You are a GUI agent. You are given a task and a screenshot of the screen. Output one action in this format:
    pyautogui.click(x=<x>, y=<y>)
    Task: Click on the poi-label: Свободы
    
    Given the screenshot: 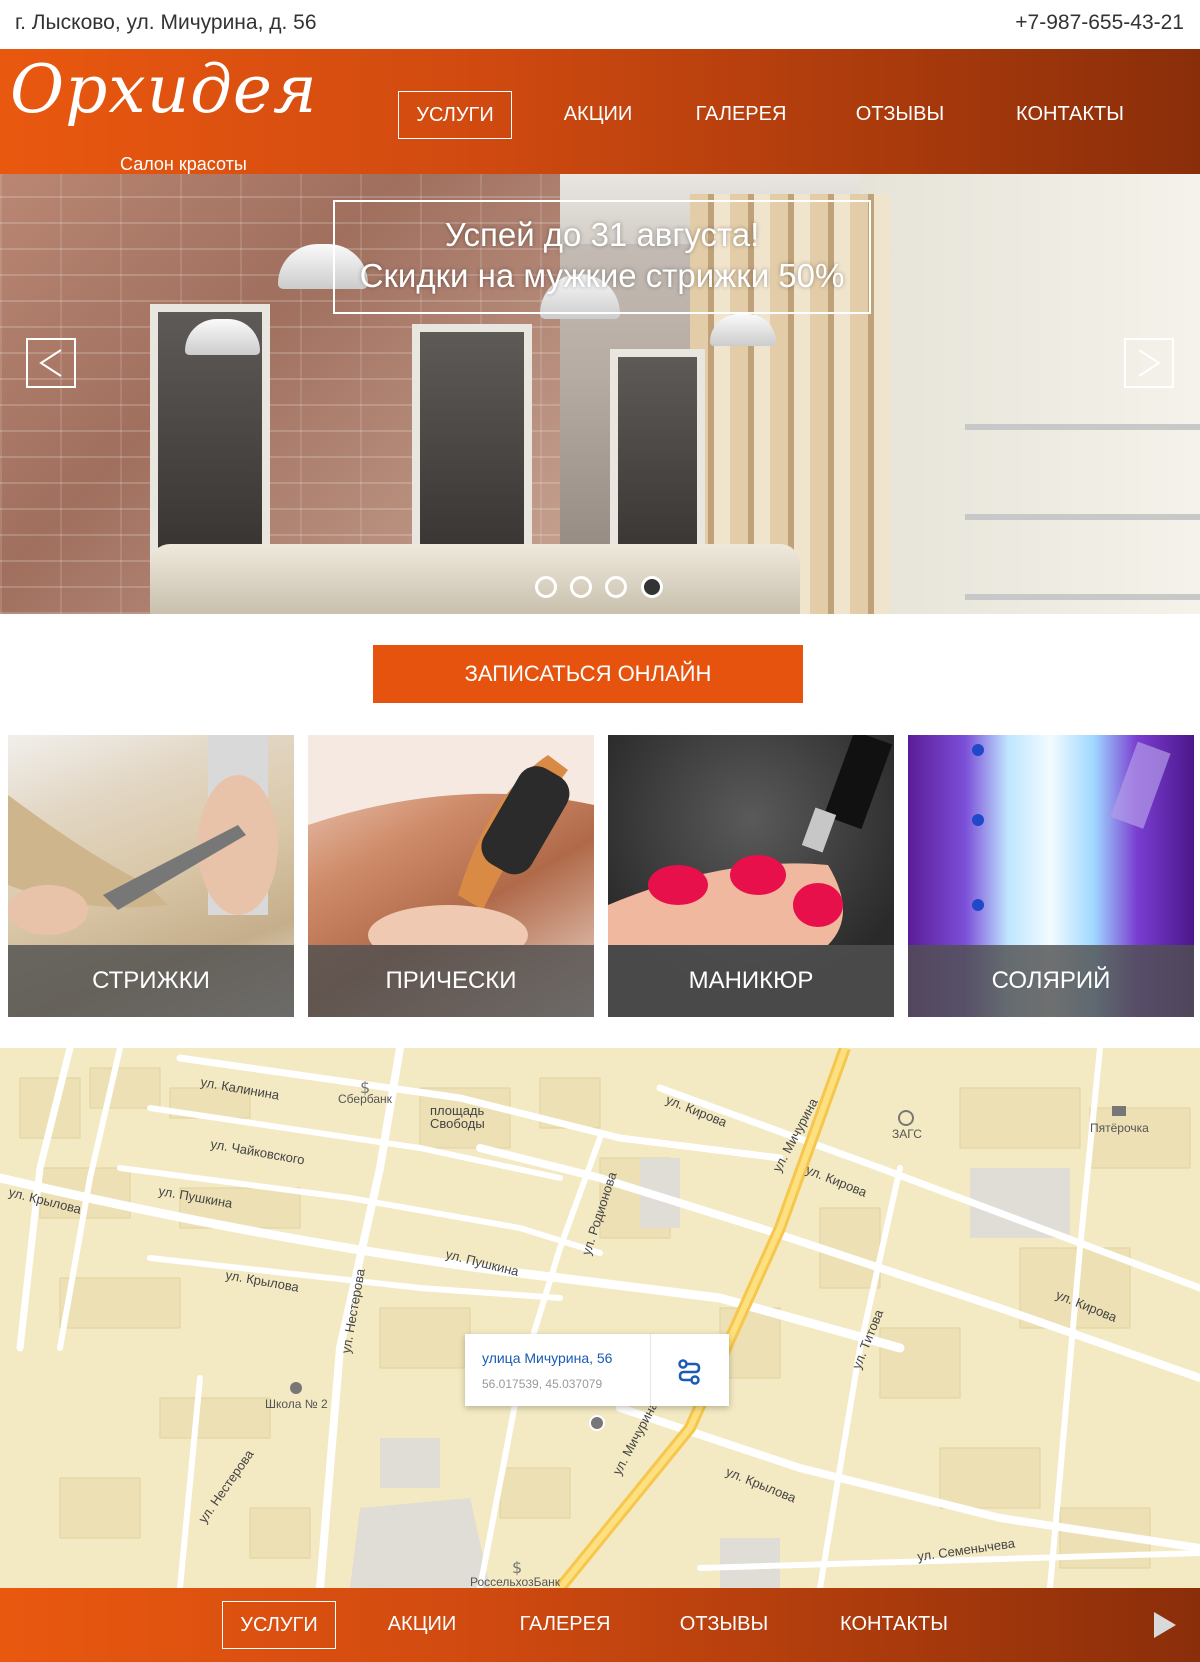 What is the action you would take?
    pyautogui.click(x=457, y=1123)
    